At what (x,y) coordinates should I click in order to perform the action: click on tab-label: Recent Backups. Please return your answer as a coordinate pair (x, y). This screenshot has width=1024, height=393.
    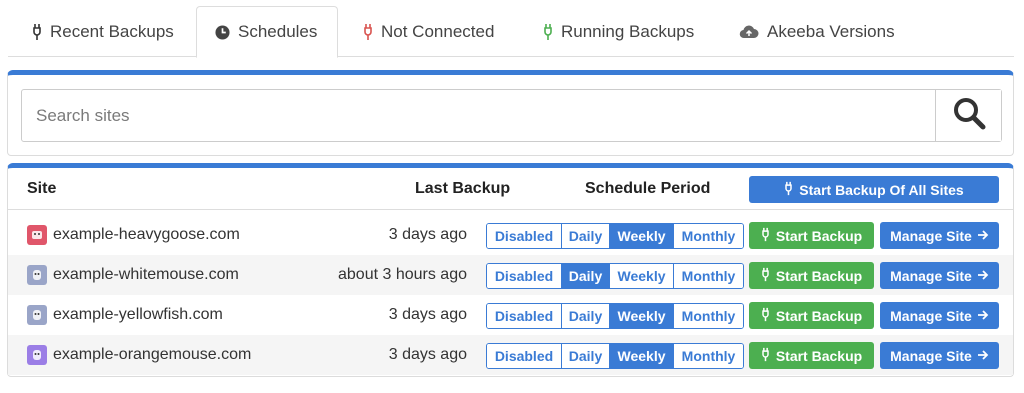
    Looking at the image, I should click on (112, 31).